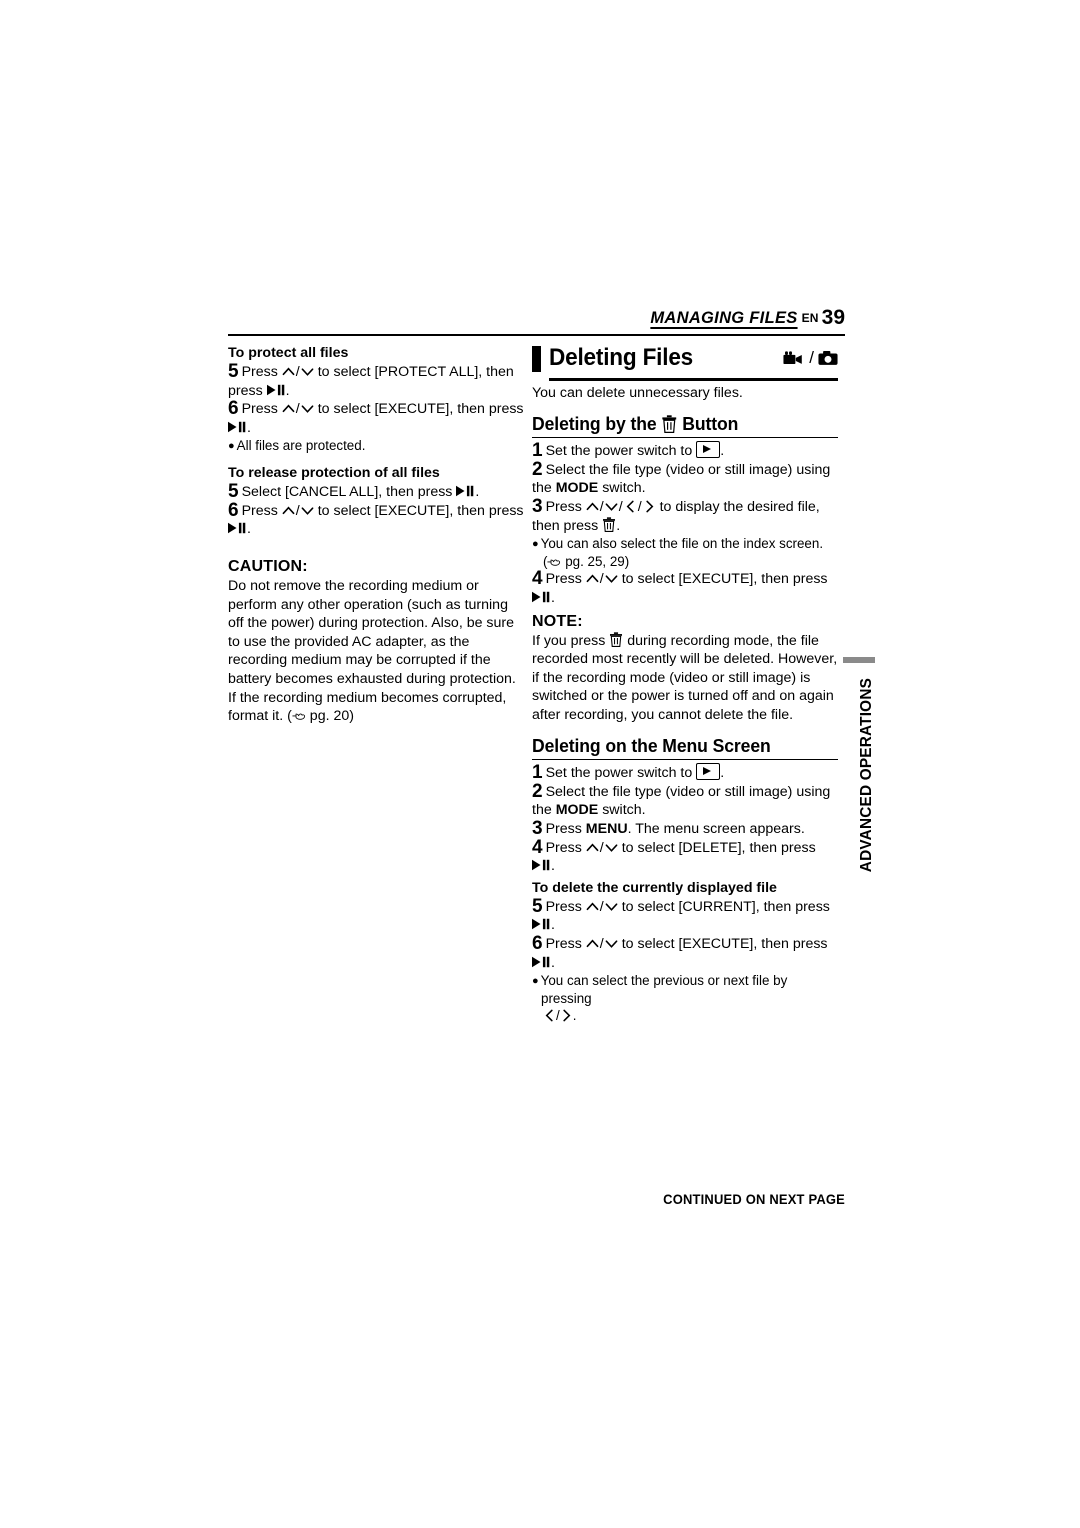 This screenshot has height=1528, width=1080. What do you see at coordinates (624, 488) in the screenshot?
I see `step-text-2: switch.` at bounding box center [624, 488].